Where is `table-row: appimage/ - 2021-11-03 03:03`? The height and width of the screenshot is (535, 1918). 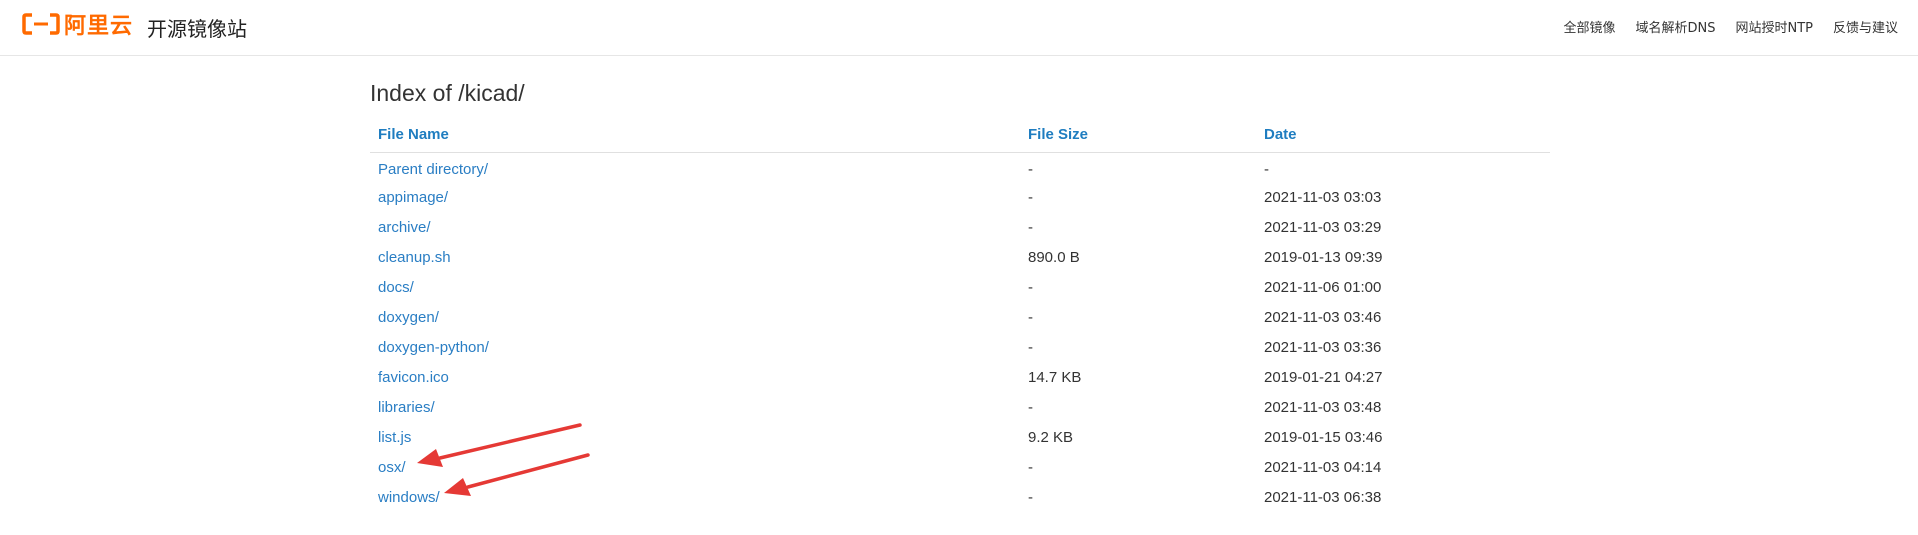 table-row: appimage/ - 2021-11-03 03:03 is located at coordinates (960, 197).